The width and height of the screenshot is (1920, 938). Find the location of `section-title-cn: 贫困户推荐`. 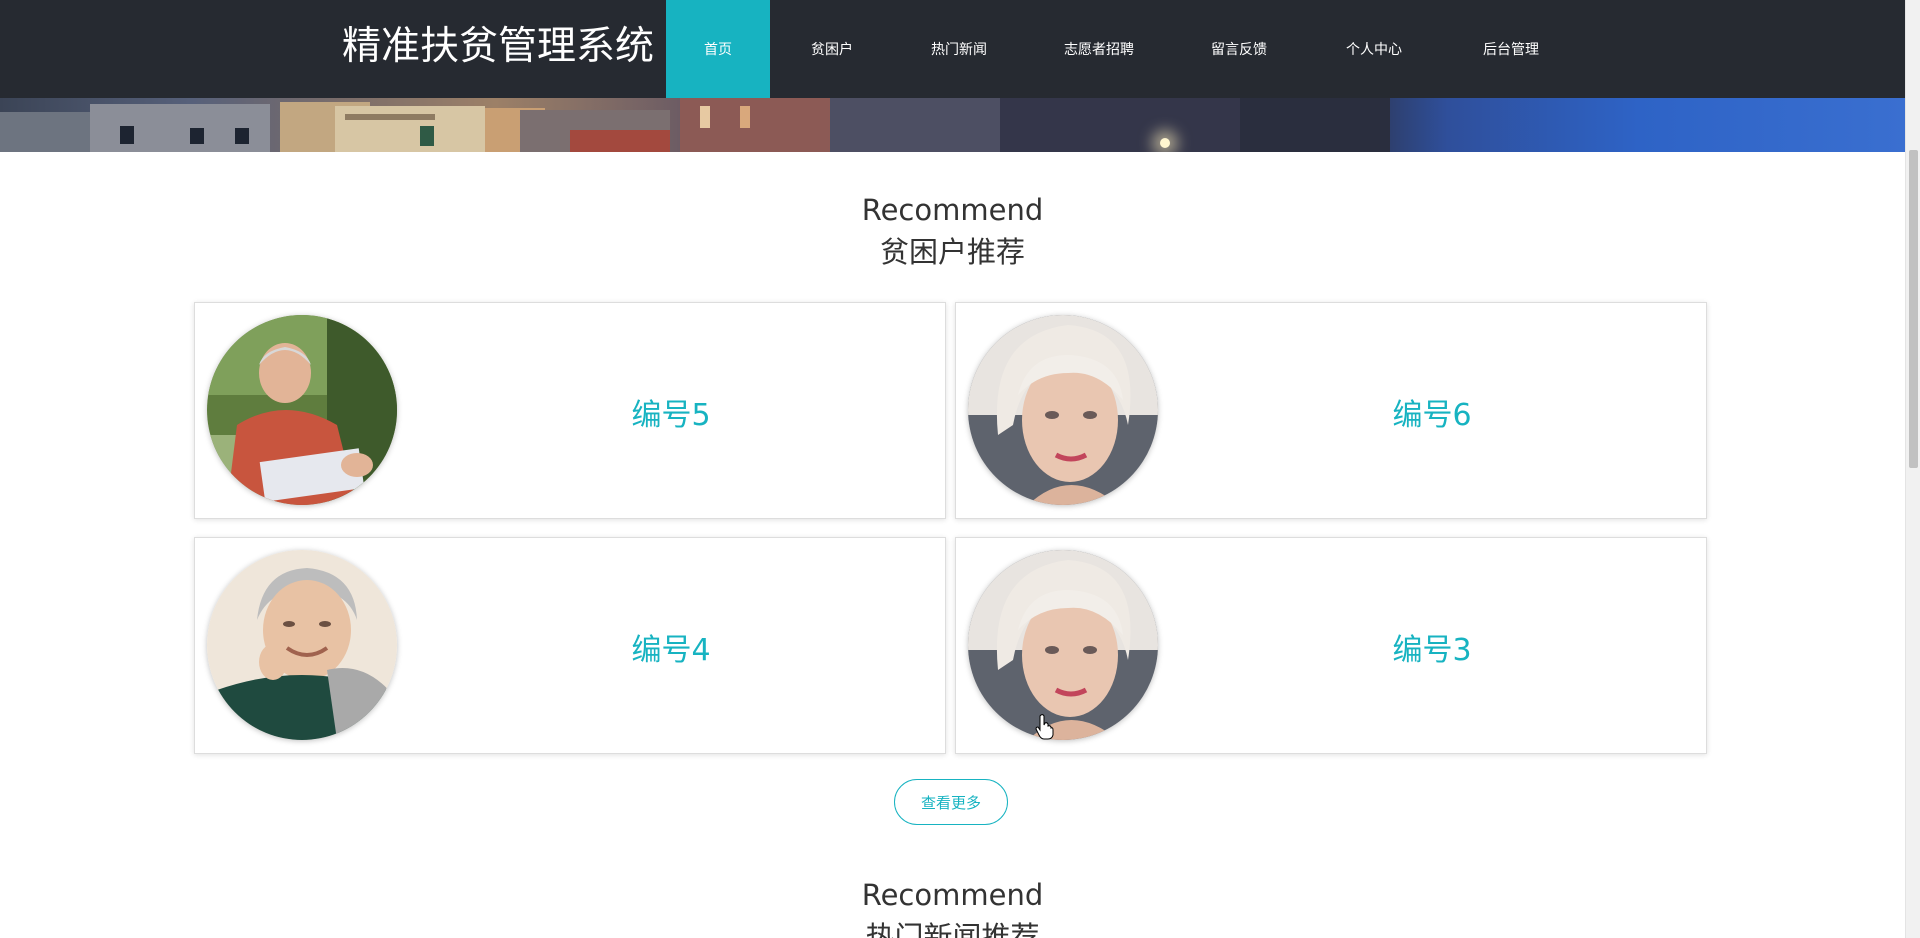

section-title-cn: 贫困户推荐 is located at coordinates (952, 252).